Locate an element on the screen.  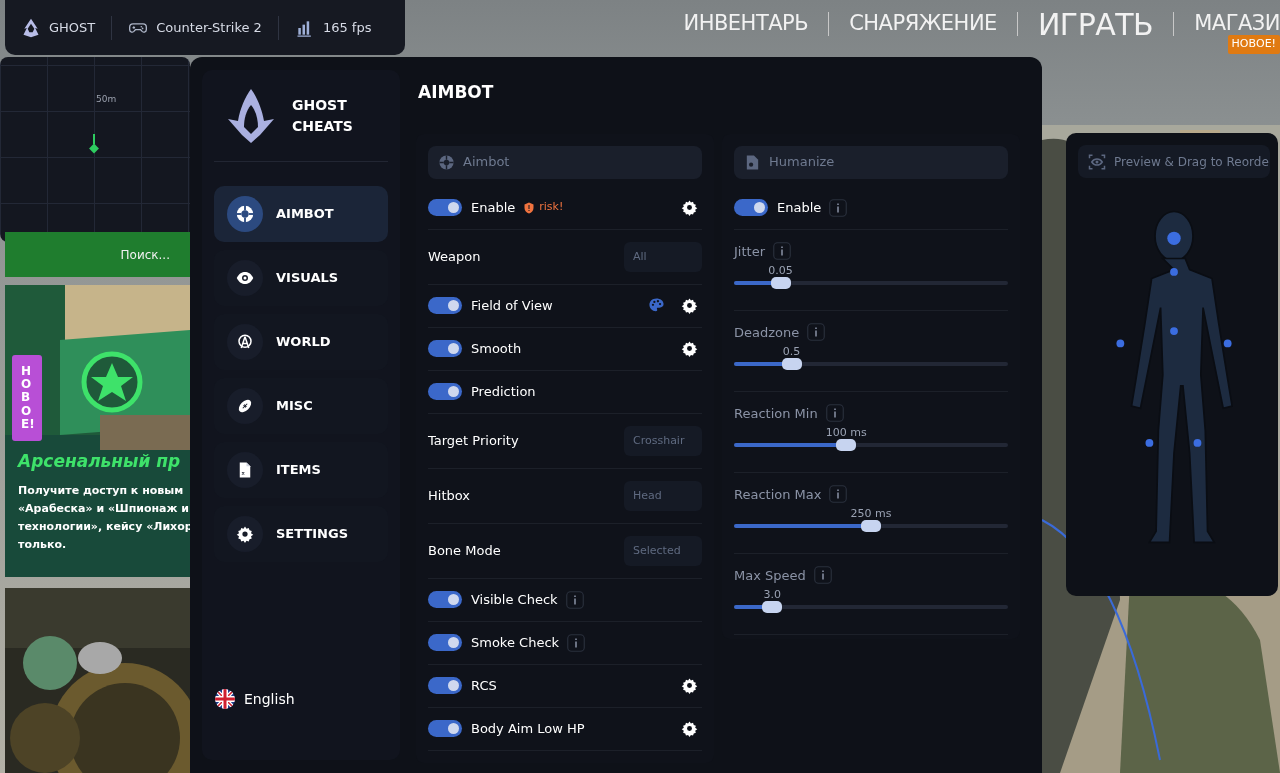
dropdown: All is located at coordinates (663, 256).